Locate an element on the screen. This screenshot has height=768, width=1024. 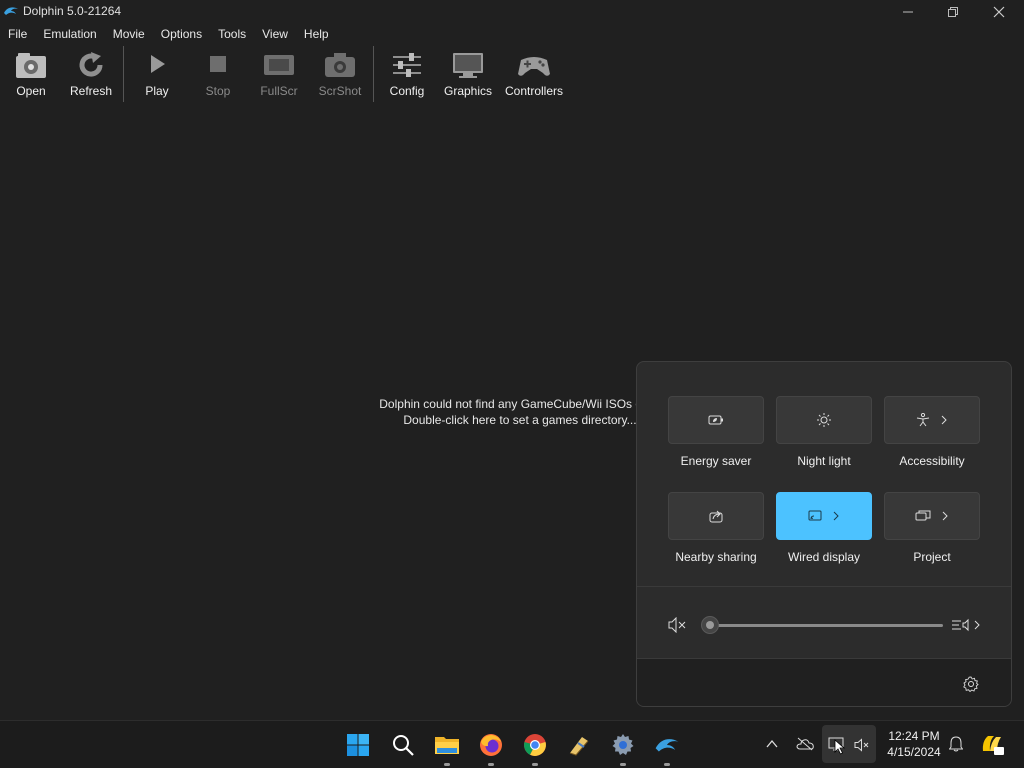
close-icon is located at coordinates (999, 12).